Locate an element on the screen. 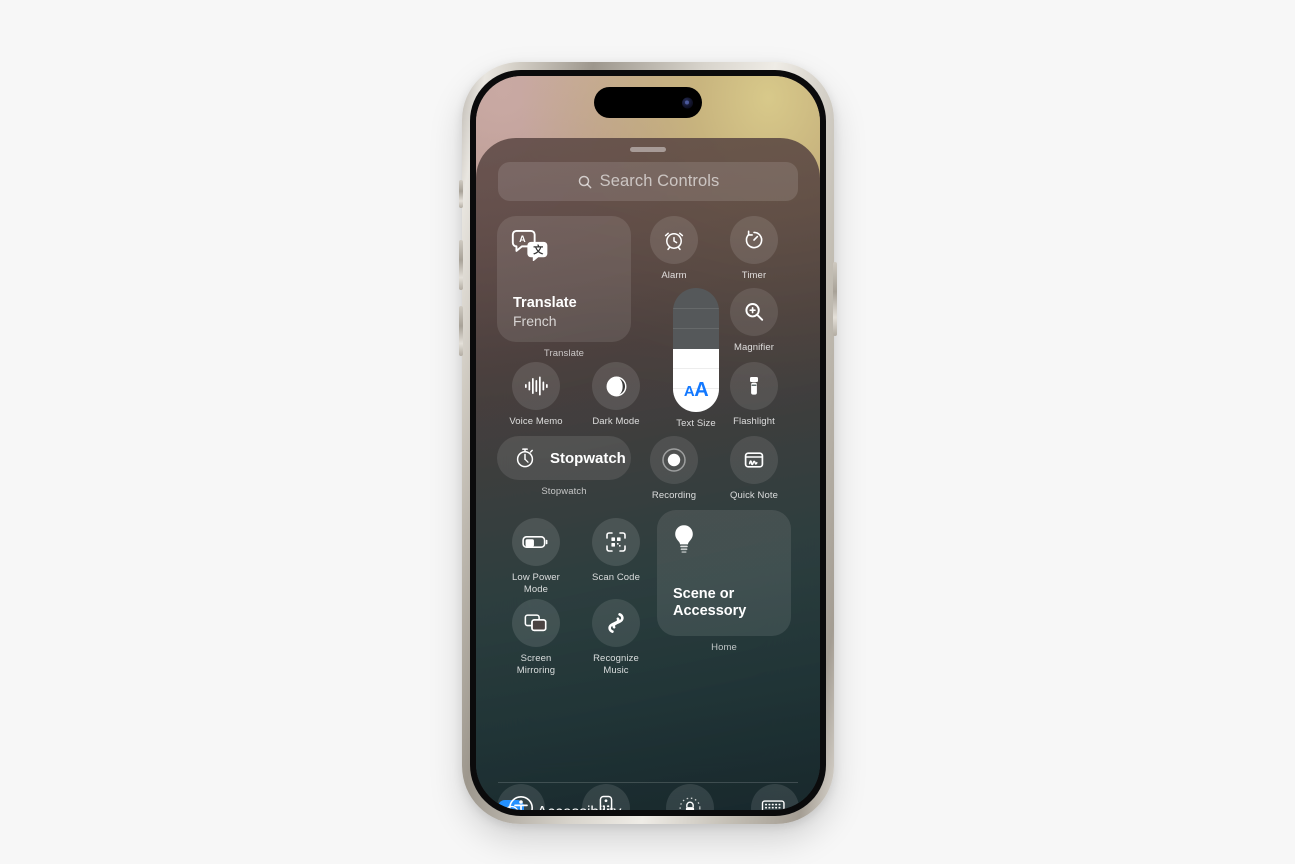  tile-voice-memo: Voice Memo is located at coordinates (536, 395).